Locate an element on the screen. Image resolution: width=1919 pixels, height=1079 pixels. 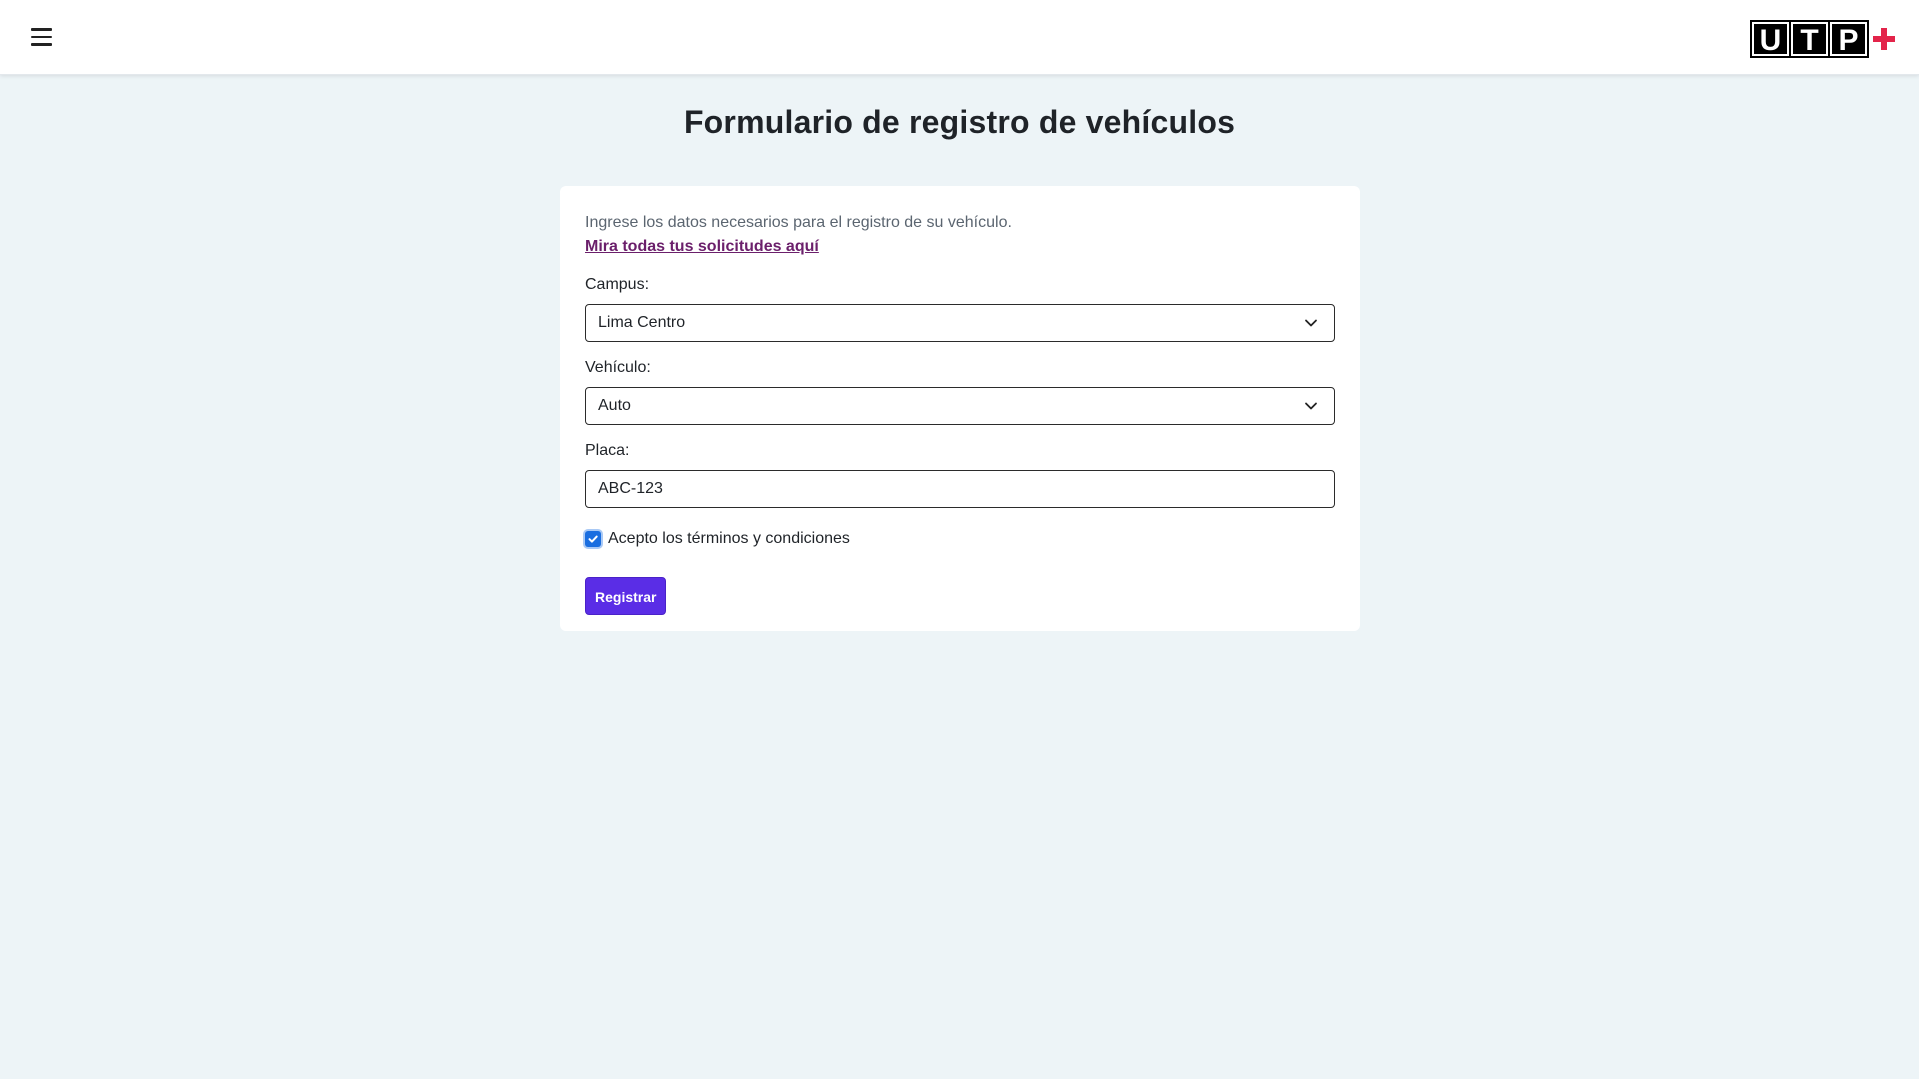
logo-plus-icon is located at coordinates (1884, 39).